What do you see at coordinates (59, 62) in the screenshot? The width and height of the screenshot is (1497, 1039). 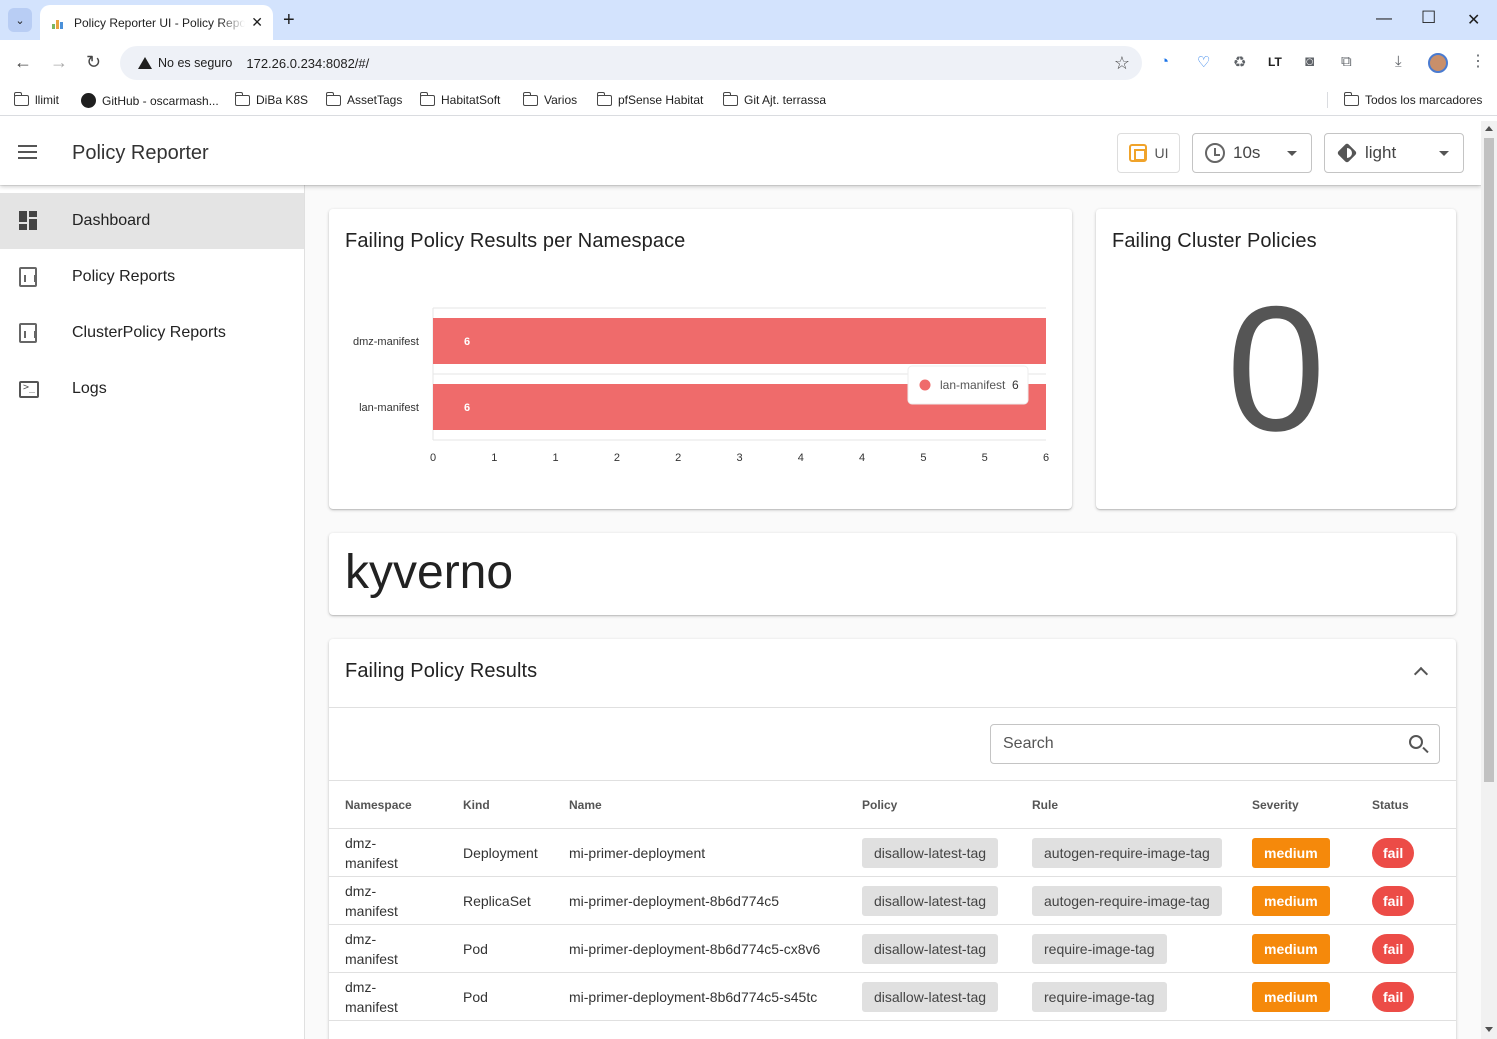 I see `forward-icon: →` at bounding box center [59, 62].